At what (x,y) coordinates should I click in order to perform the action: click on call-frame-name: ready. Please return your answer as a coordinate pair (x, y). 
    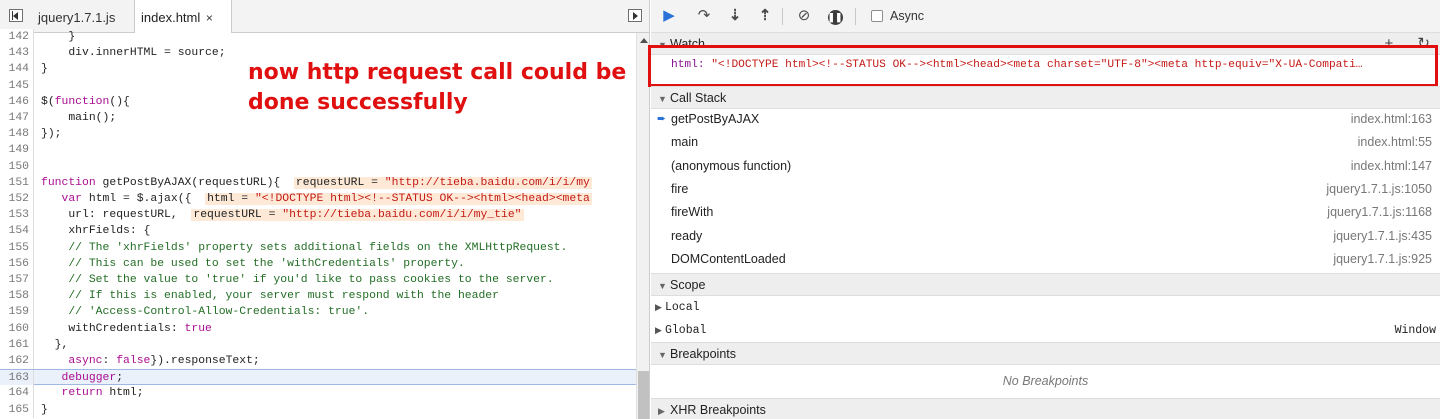
    Looking at the image, I should click on (687, 235).